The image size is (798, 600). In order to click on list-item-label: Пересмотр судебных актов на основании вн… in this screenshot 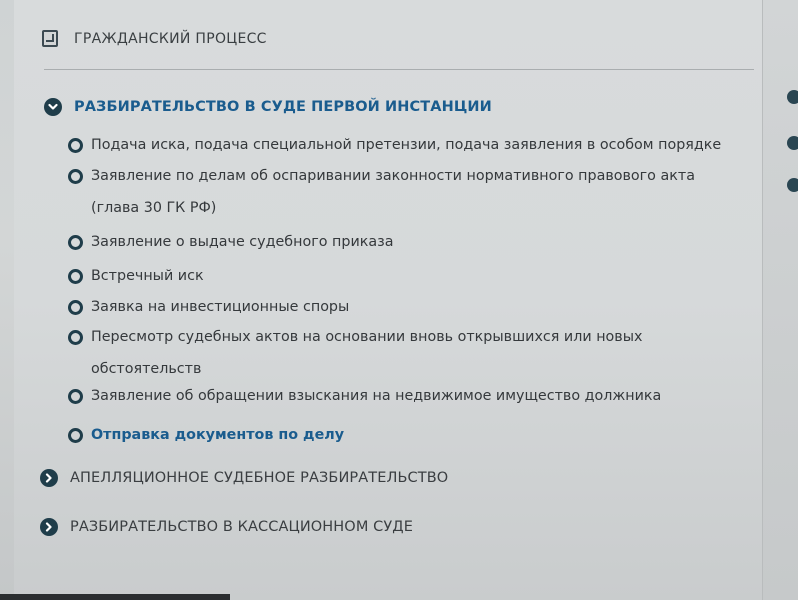, I will do `click(386, 353)`.